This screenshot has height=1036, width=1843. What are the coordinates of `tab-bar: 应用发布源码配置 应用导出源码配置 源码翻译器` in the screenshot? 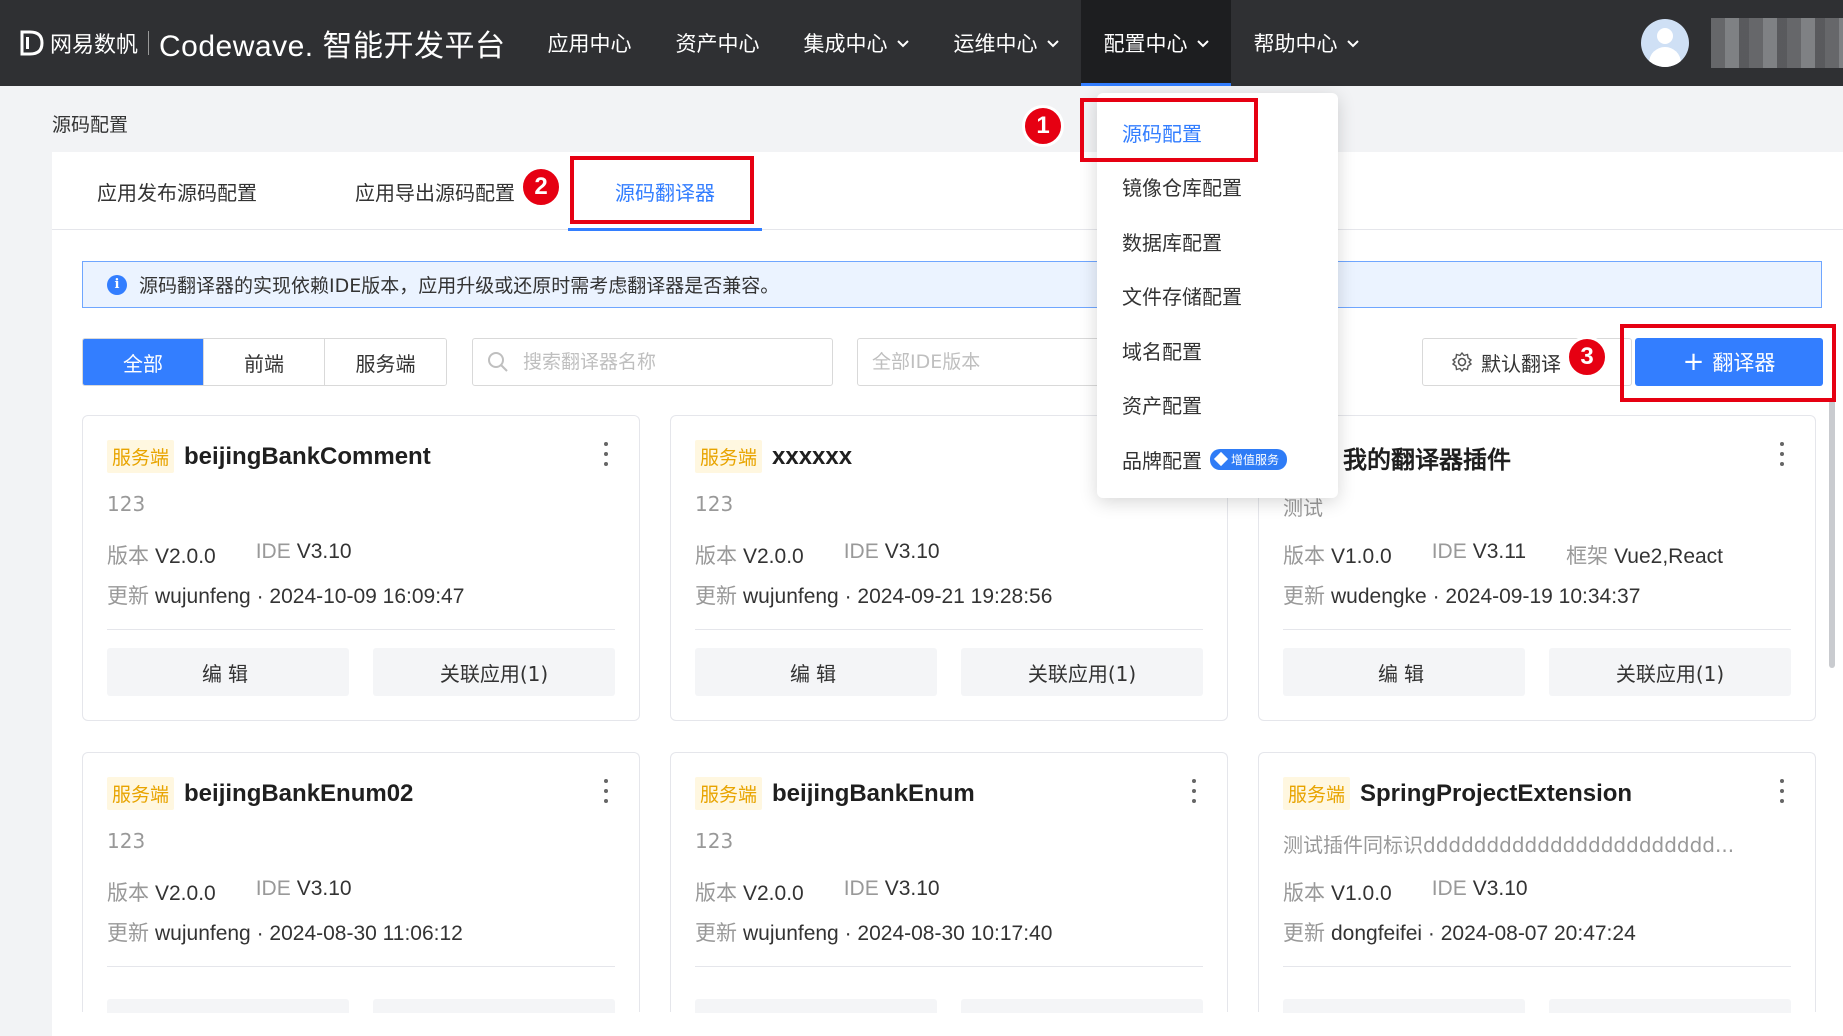 It's located at (947, 191).